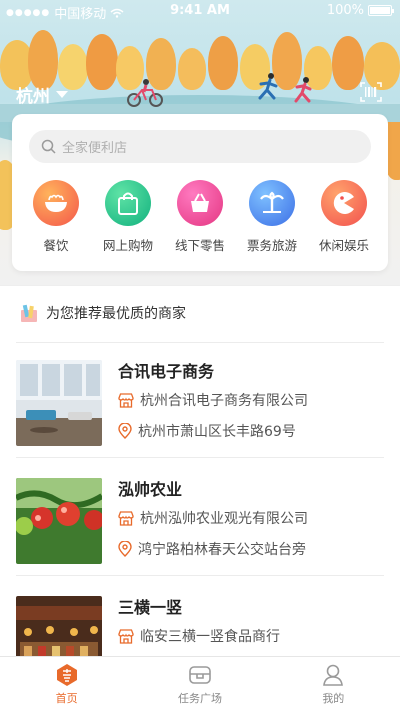 The height and width of the screenshot is (710, 400). Describe the element at coordinates (199, 245) in the screenshot. I see `category-label: 线下零售` at that location.